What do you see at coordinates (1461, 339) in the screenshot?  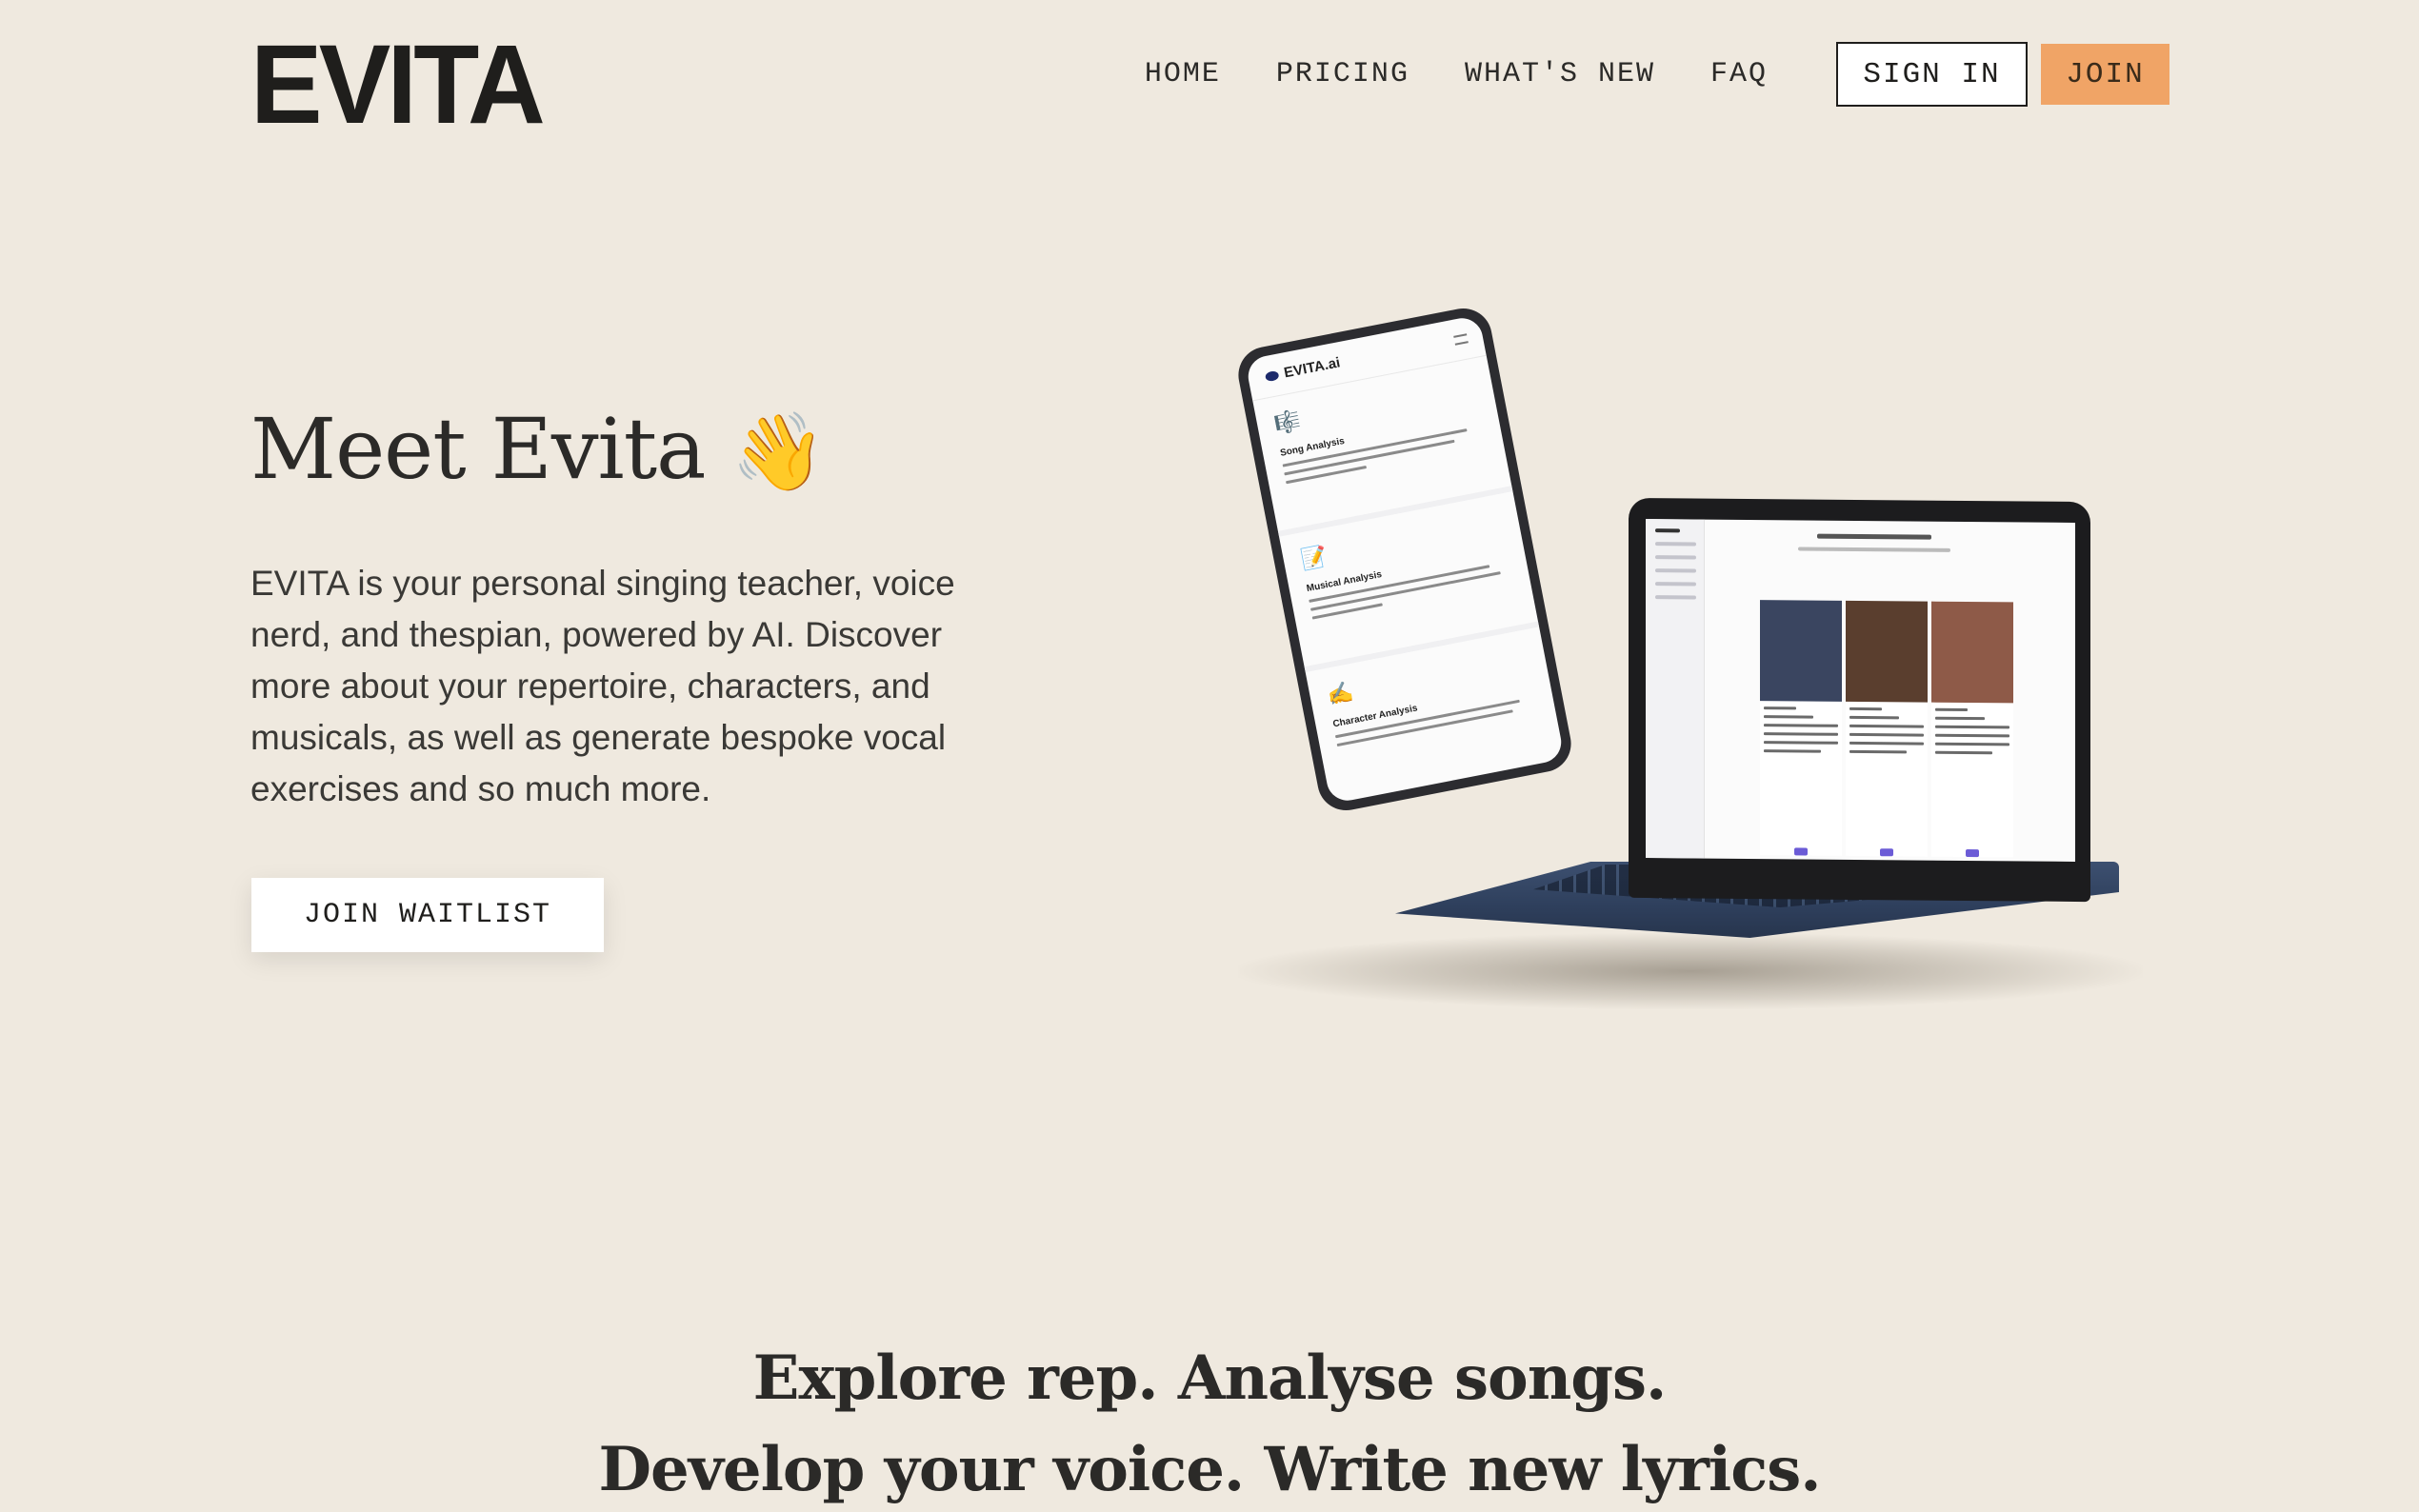 I see `hamburger-menu-icon` at bounding box center [1461, 339].